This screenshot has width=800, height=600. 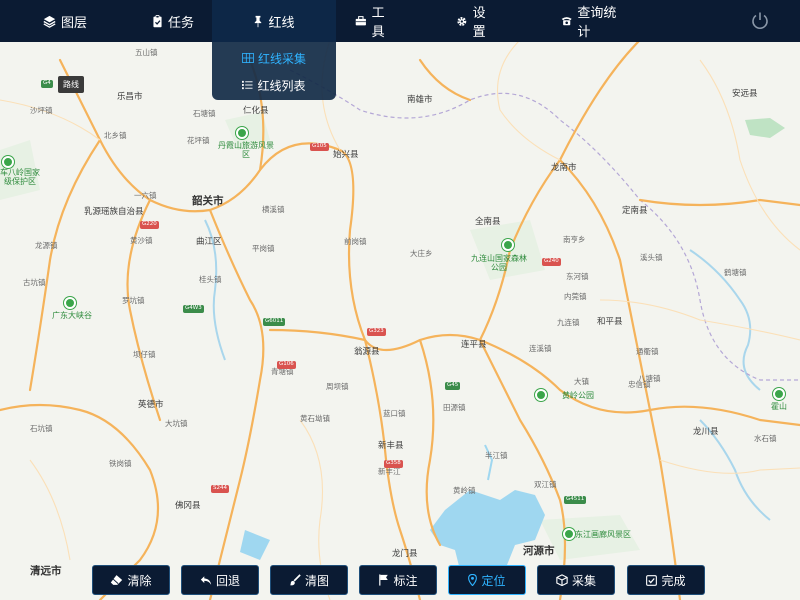 I want to click on clear-button: 清除, so click(x=131, y=580).